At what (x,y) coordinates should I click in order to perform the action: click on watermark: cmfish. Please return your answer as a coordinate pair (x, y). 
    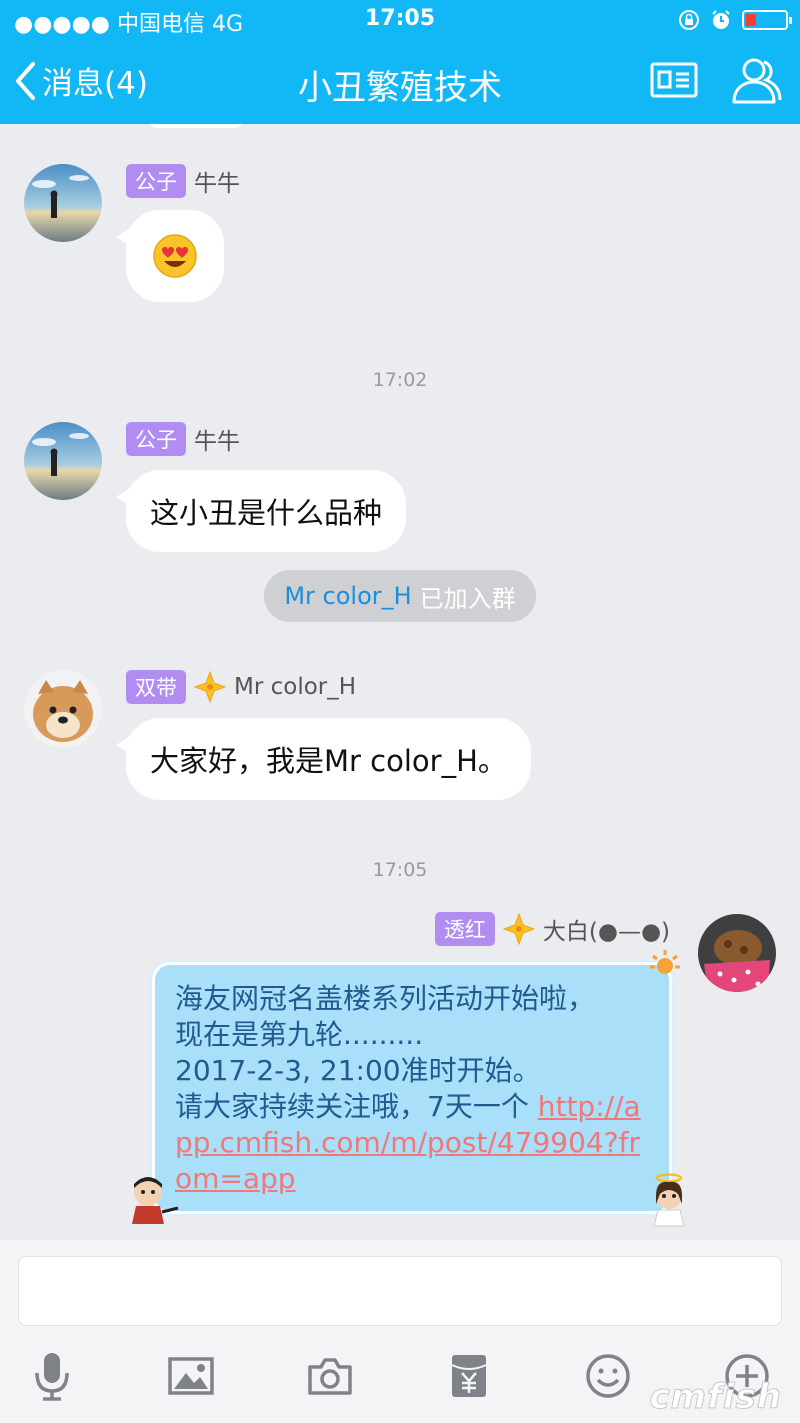
    Looking at the image, I should click on (715, 1397).